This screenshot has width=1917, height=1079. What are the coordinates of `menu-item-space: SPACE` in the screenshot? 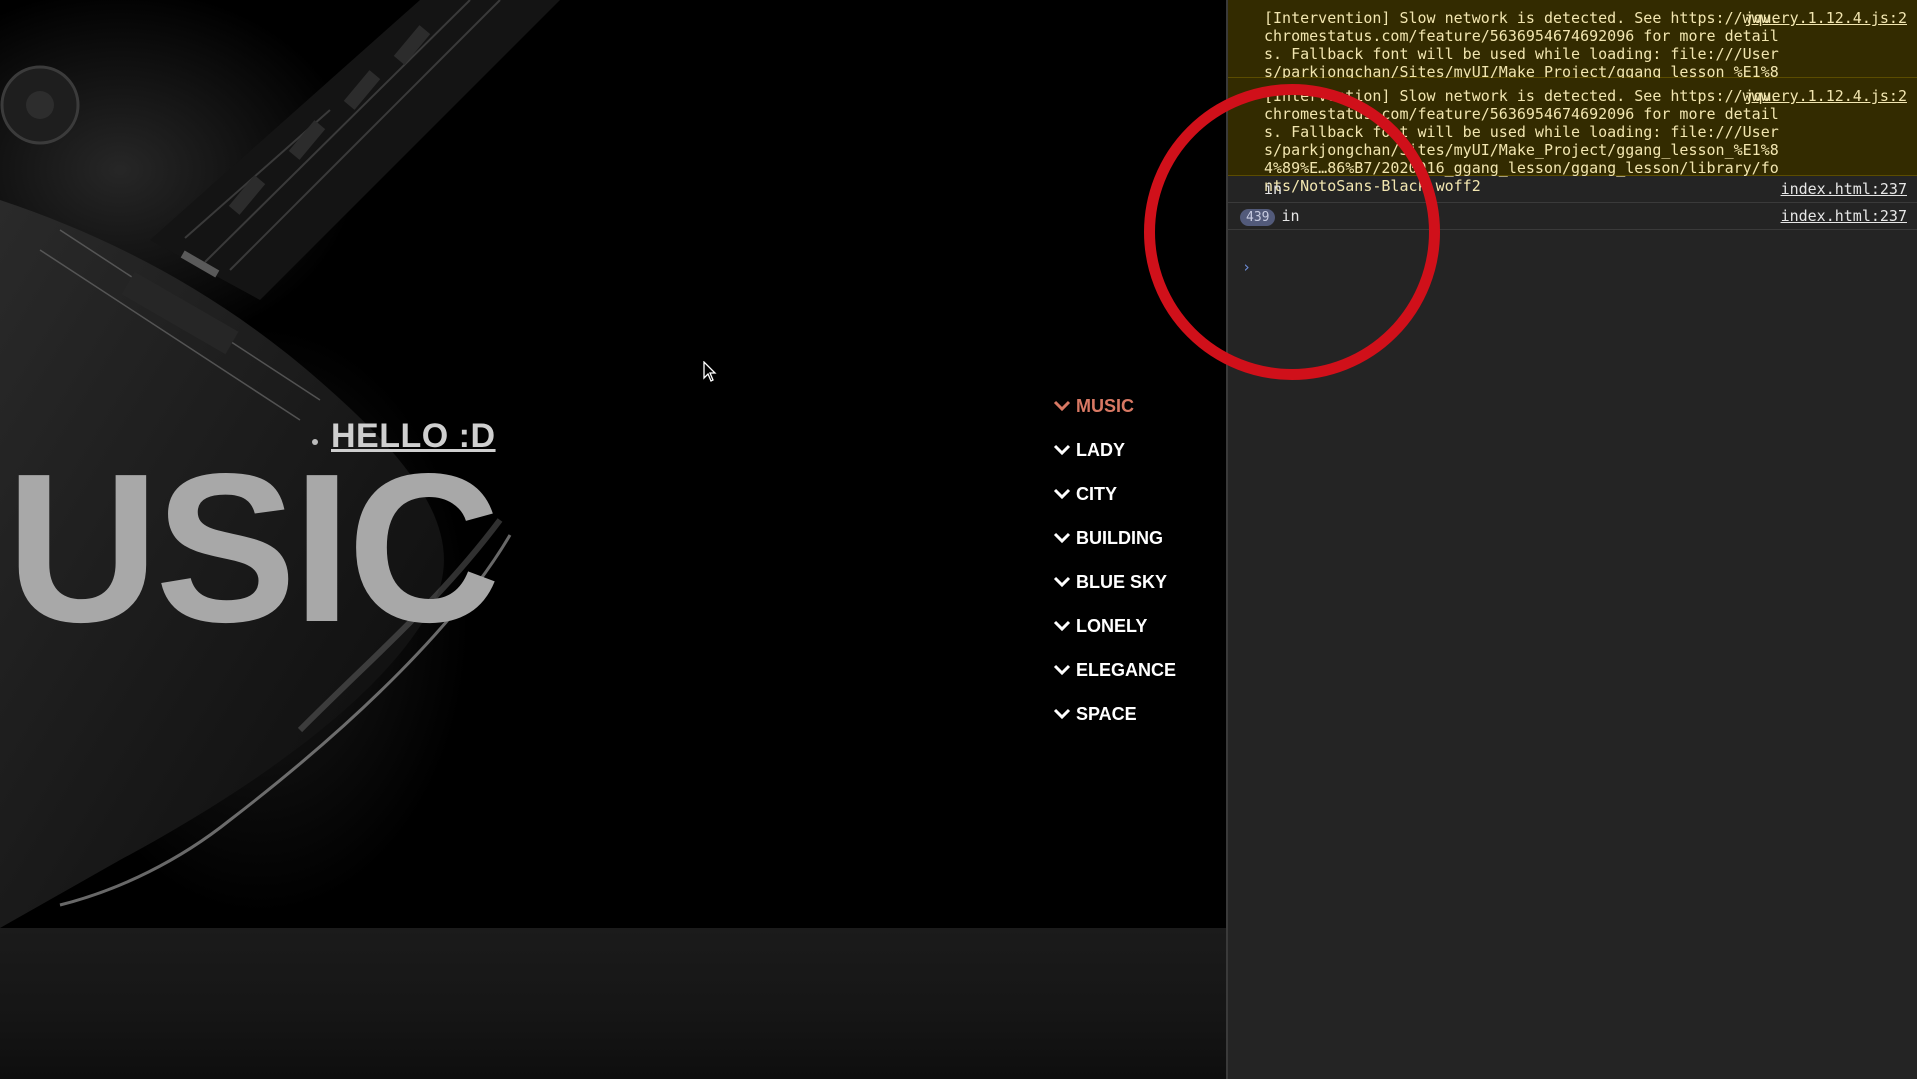 It's located at (1114, 714).